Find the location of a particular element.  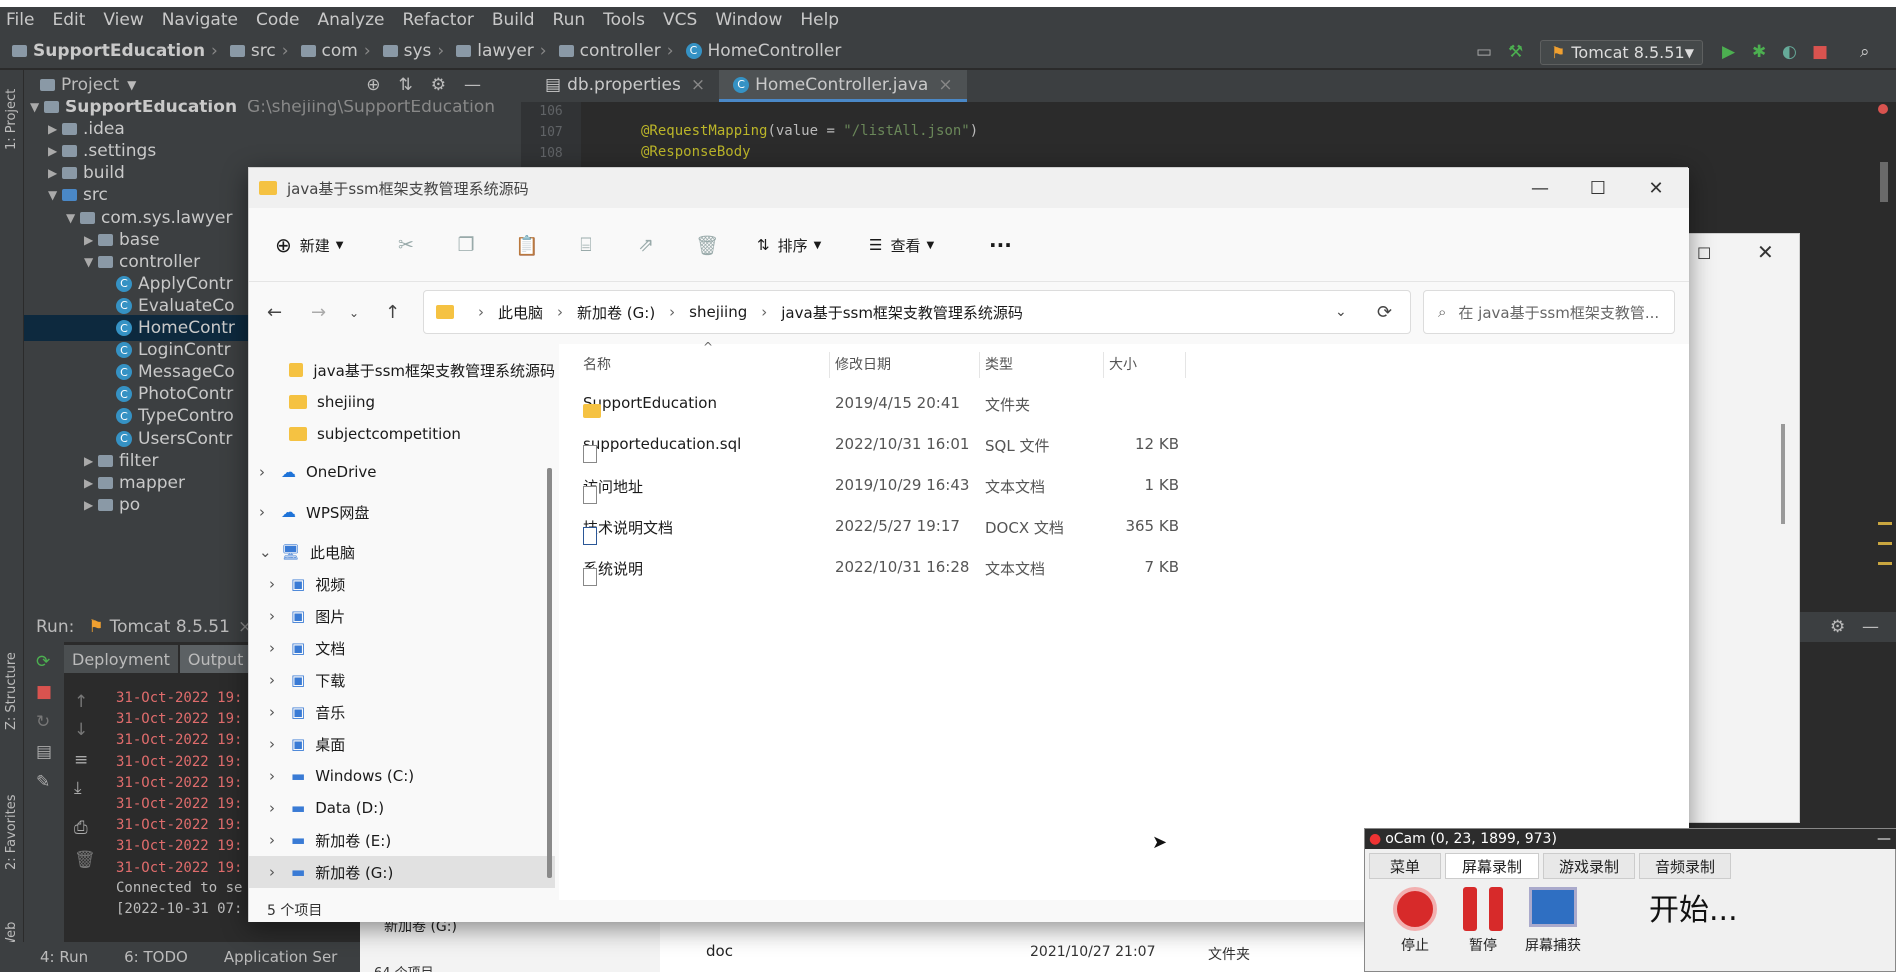

column-size: 大小 is located at coordinates (1123, 364).